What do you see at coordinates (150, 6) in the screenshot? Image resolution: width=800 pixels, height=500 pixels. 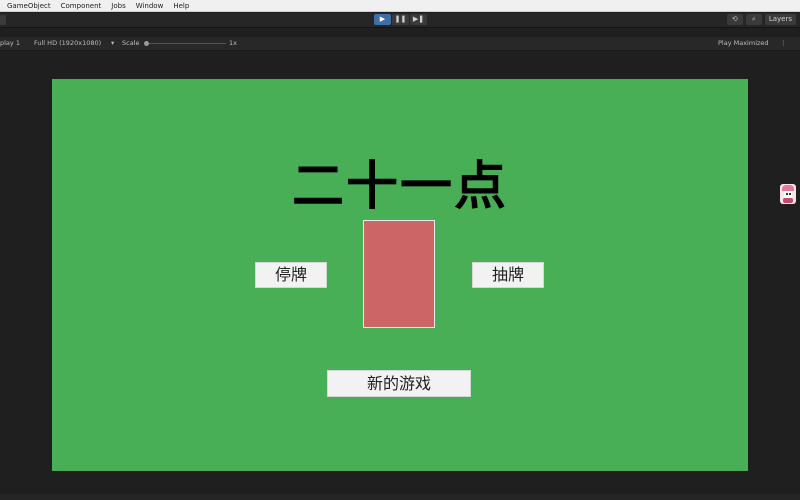 I see `menu-item-window: Window` at bounding box center [150, 6].